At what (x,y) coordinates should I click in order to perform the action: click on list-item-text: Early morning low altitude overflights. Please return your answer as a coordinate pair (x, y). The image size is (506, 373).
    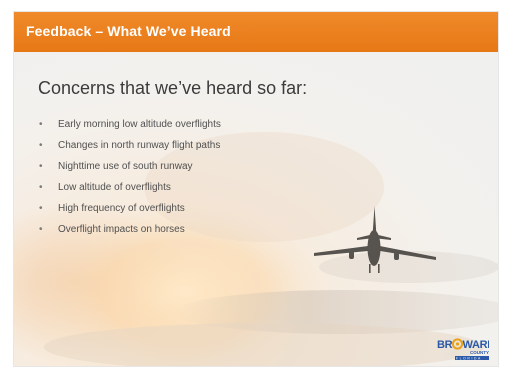
    Looking at the image, I should click on (139, 124).